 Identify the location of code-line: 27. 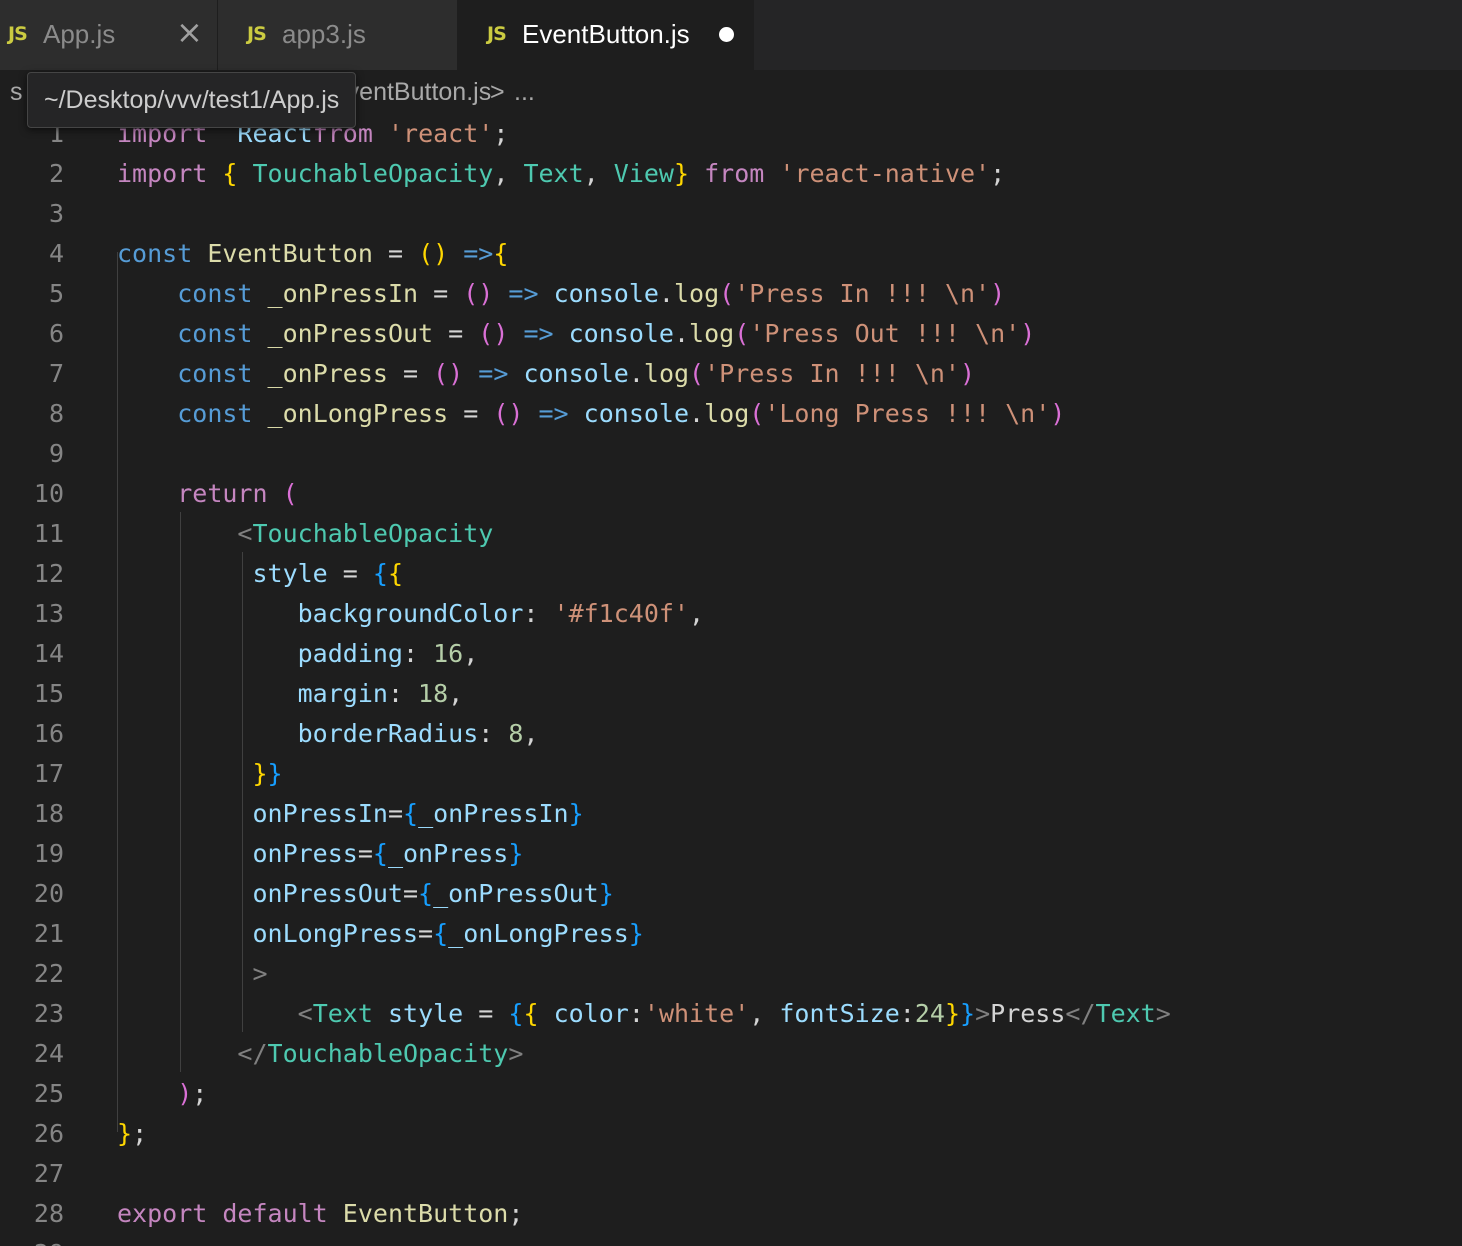
(731, 1174).